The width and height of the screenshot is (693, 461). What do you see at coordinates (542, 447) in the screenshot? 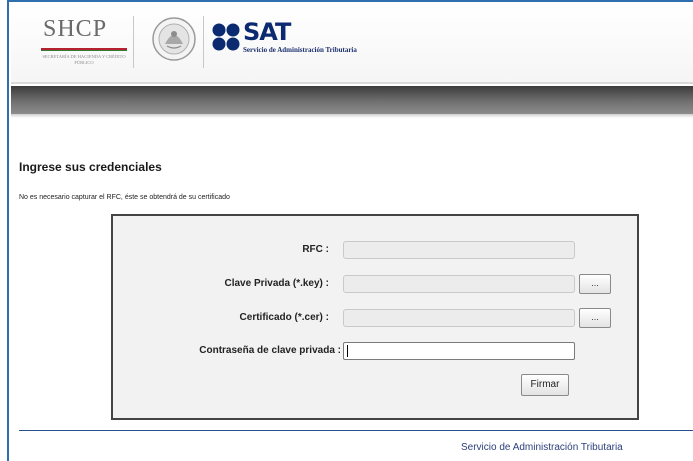
I see `footer-text: Servicio de Administración Tributaria` at bounding box center [542, 447].